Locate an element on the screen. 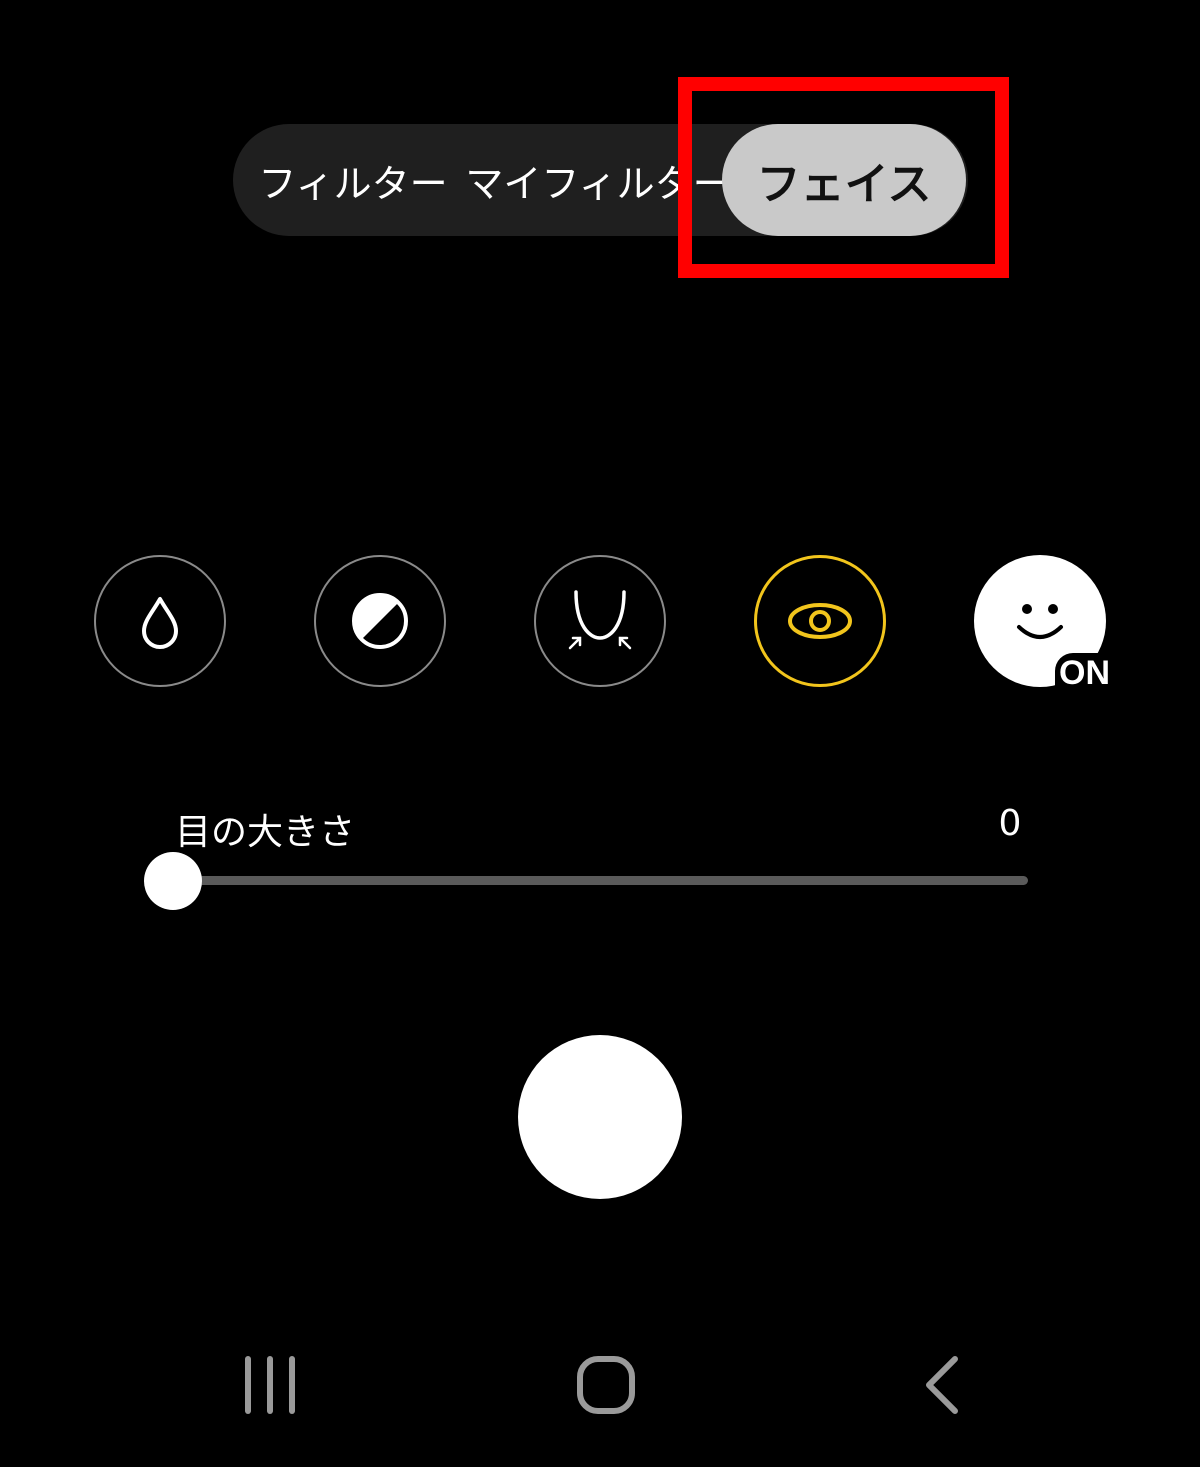 Image resolution: width=1200 pixels, height=1467 pixels. tab-face: フェイス is located at coordinates (844, 180).